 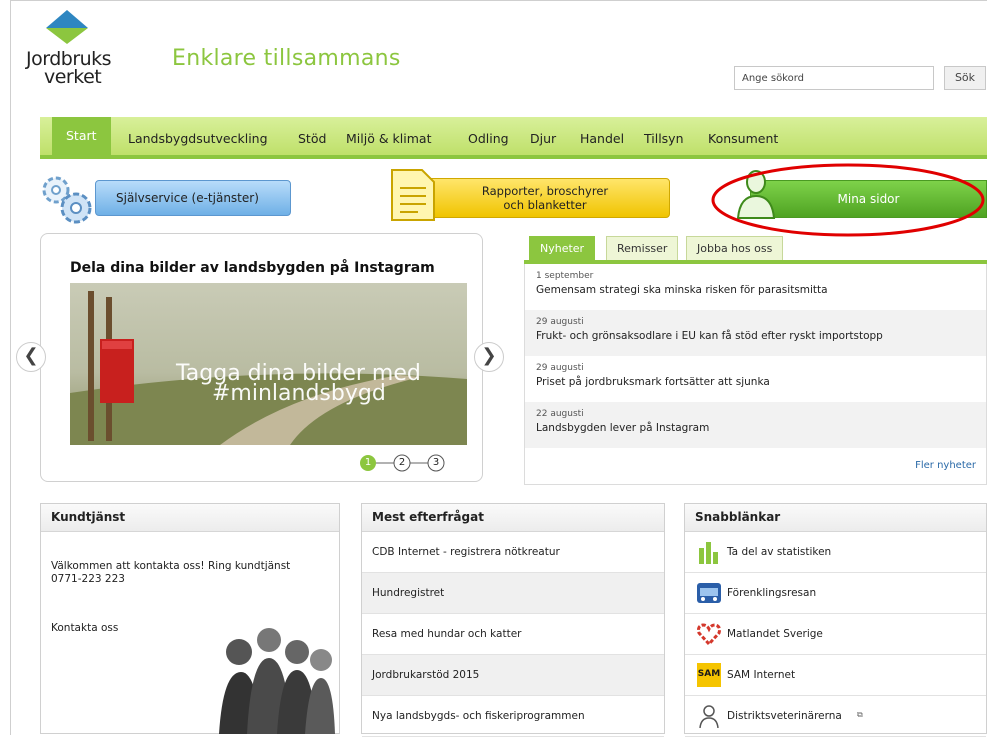 What do you see at coordinates (277, 678) in the screenshot?
I see `staff-photo` at bounding box center [277, 678].